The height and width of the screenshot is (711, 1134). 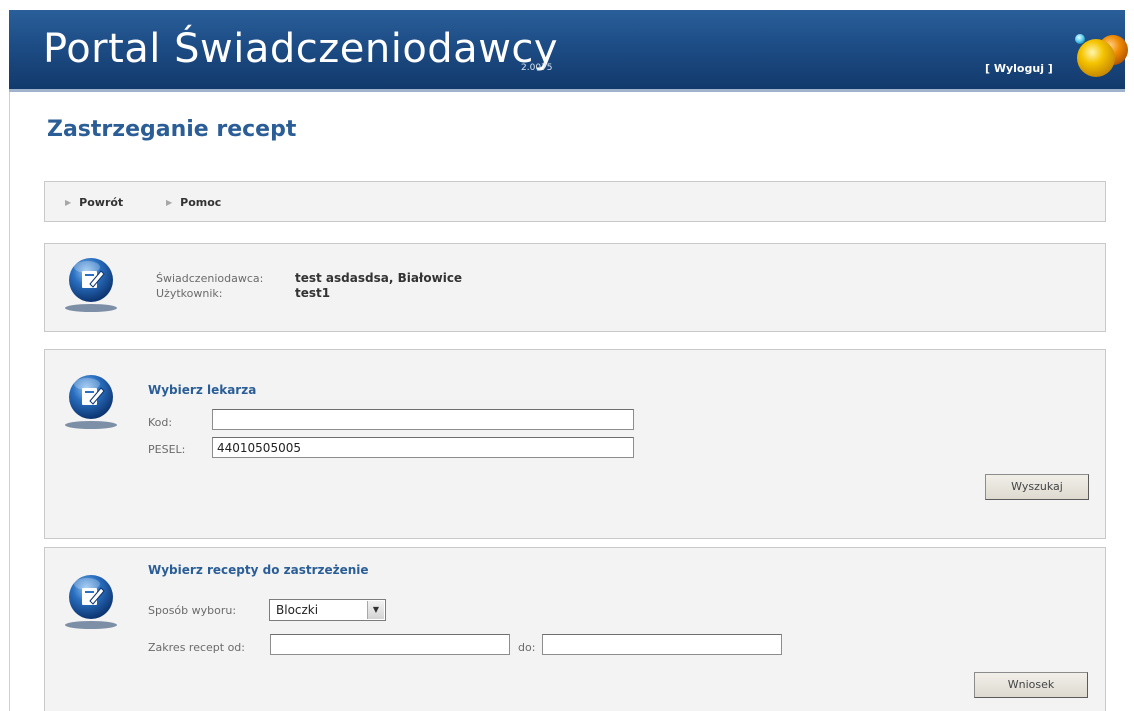 I want to click on code-label: Kod:, so click(x=160, y=422).